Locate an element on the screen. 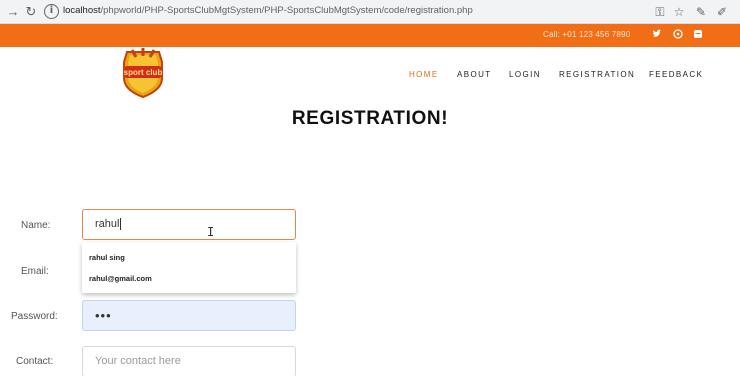 This screenshot has width=740, height=376. edit-icon: ✐ is located at coordinates (722, 12).